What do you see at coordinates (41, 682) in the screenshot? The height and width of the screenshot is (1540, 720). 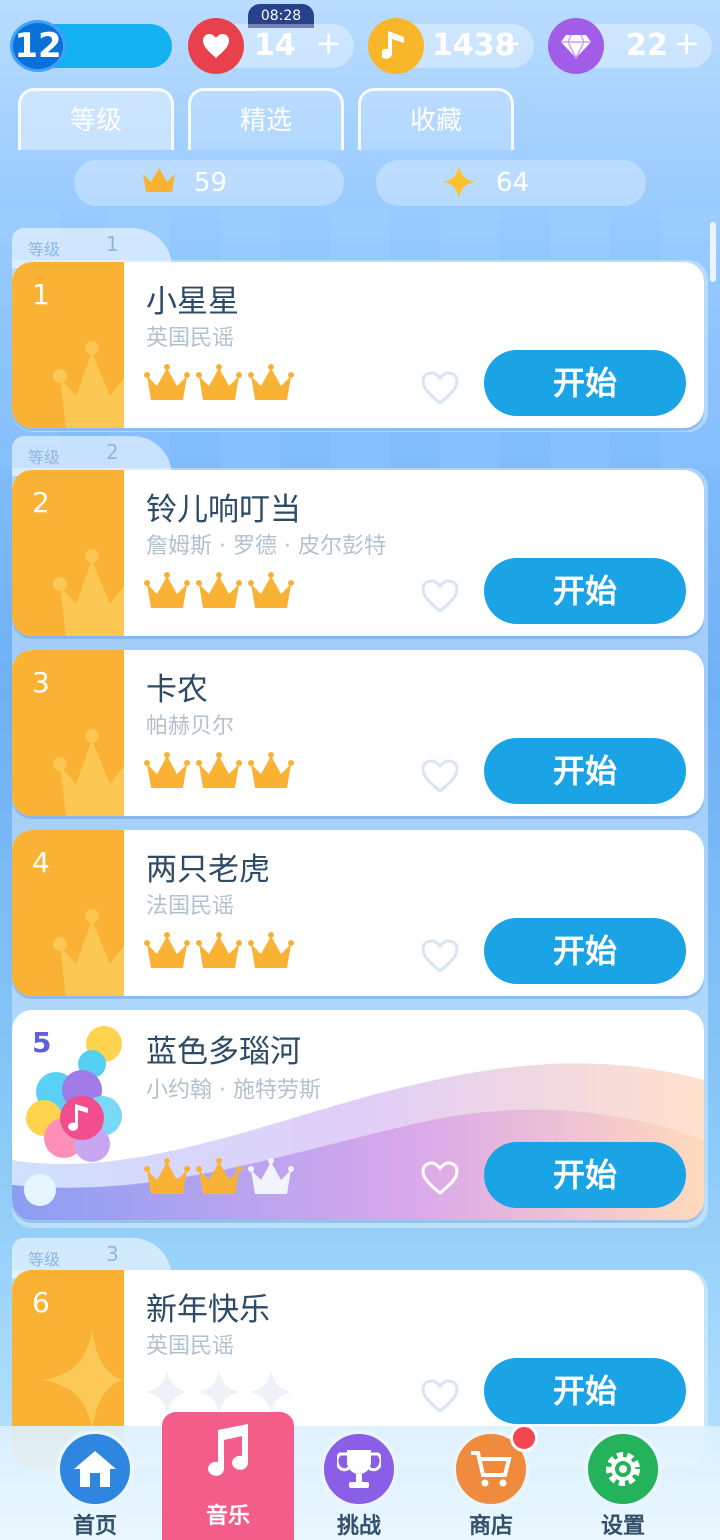 I see `song-index: 3` at bounding box center [41, 682].